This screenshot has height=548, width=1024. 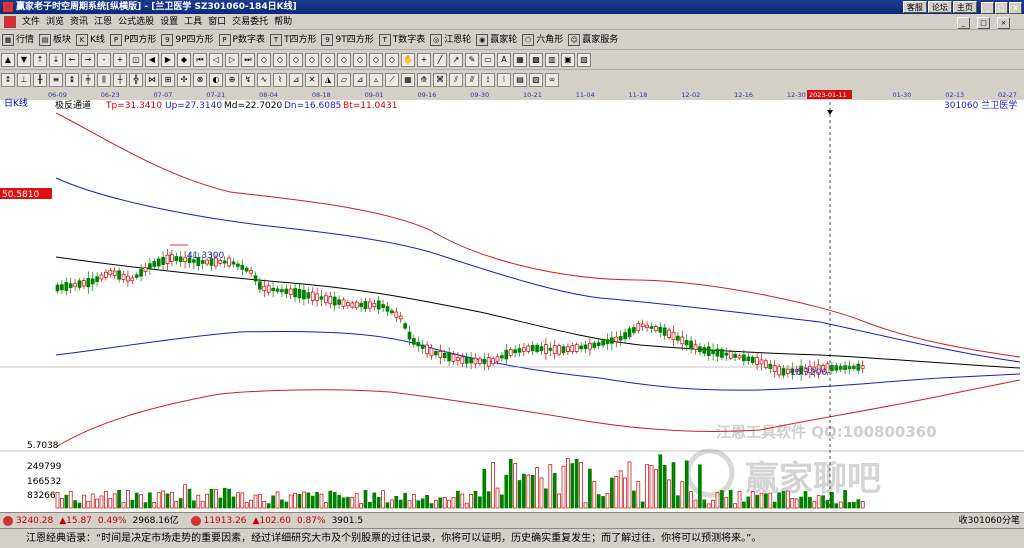 I want to click on diamond-4-icon: ◇, so click(x=312, y=59).